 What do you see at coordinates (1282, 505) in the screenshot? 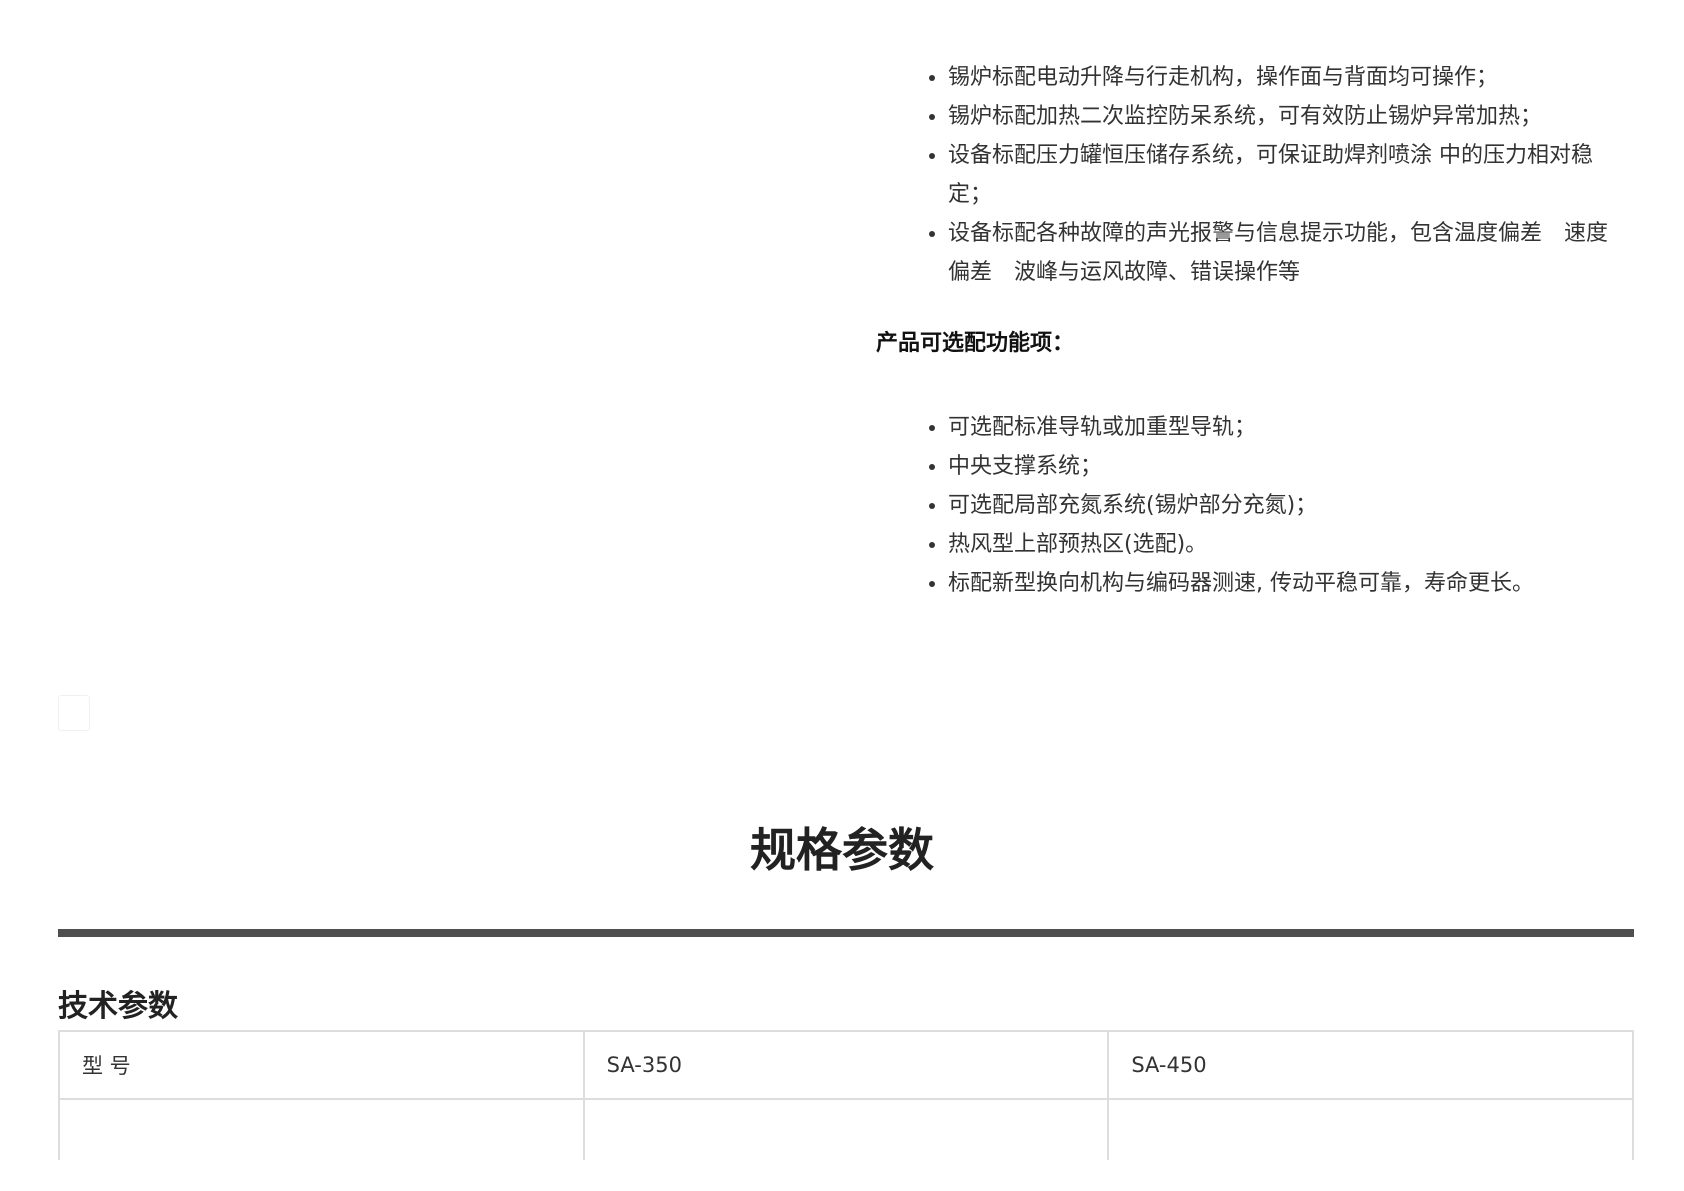
I see `list-item: 可选配局部充氮系统(锡炉部分充氮)；` at bounding box center [1282, 505].